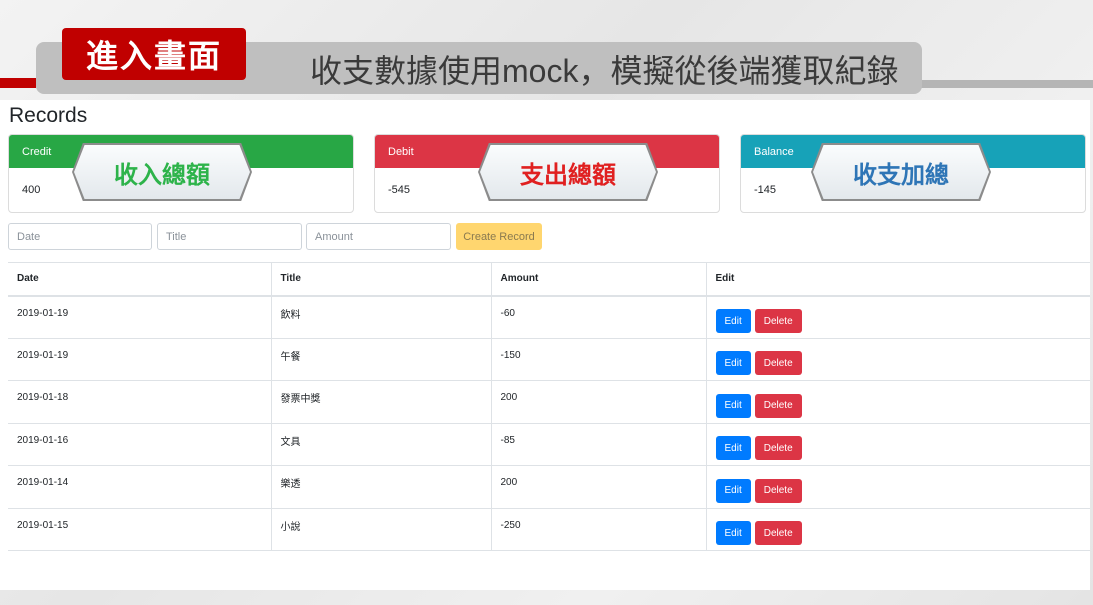  Describe the element at coordinates (604, 71) in the screenshot. I see `slide-description: 收支數據使用mock，模擬從後端獲取紀錄` at that location.